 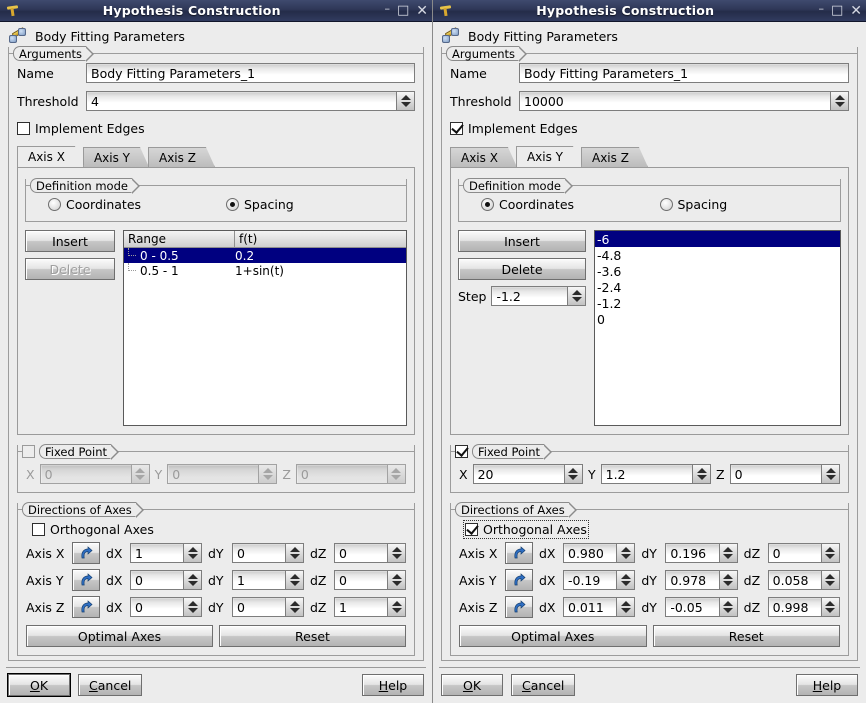 What do you see at coordinates (360, 607) in the screenshot?
I see `axis-z-dz-input: 1` at bounding box center [360, 607].